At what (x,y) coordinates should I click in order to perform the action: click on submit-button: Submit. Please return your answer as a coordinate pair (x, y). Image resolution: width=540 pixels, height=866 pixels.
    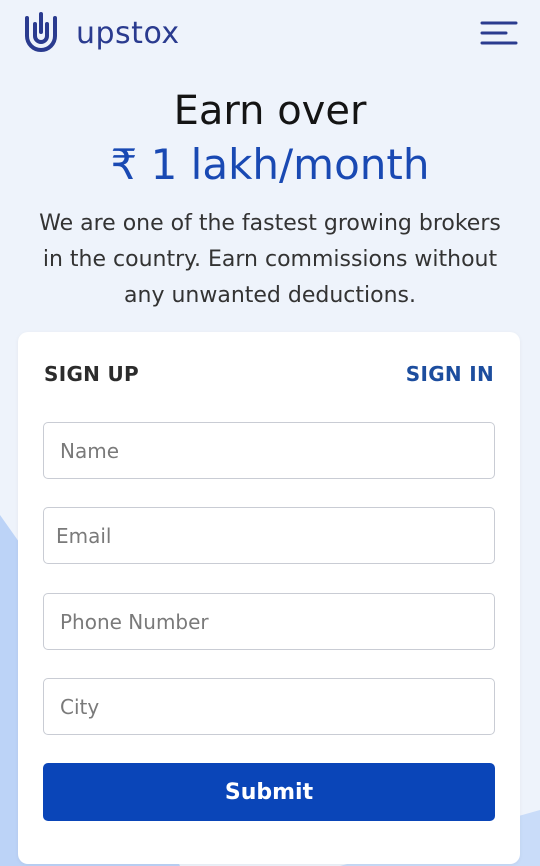
    Looking at the image, I should click on (269, 792).